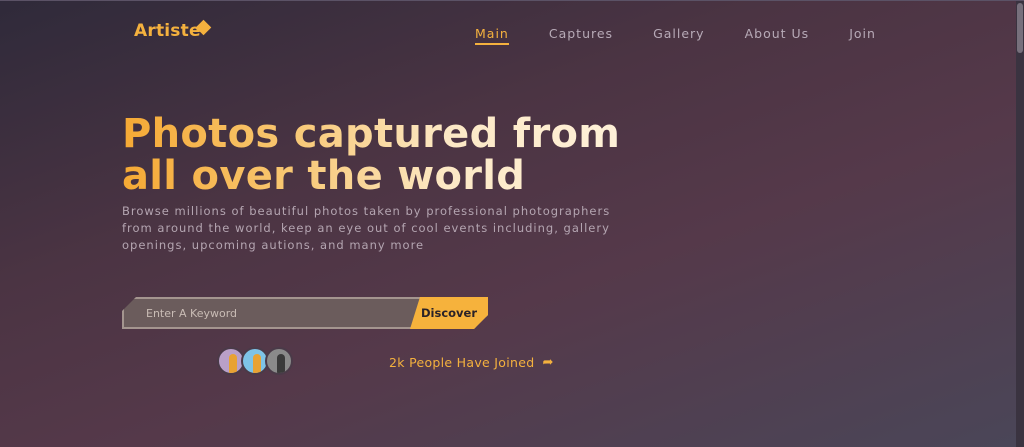  I want to click on nav-item-main: Main, so click(492, 35).